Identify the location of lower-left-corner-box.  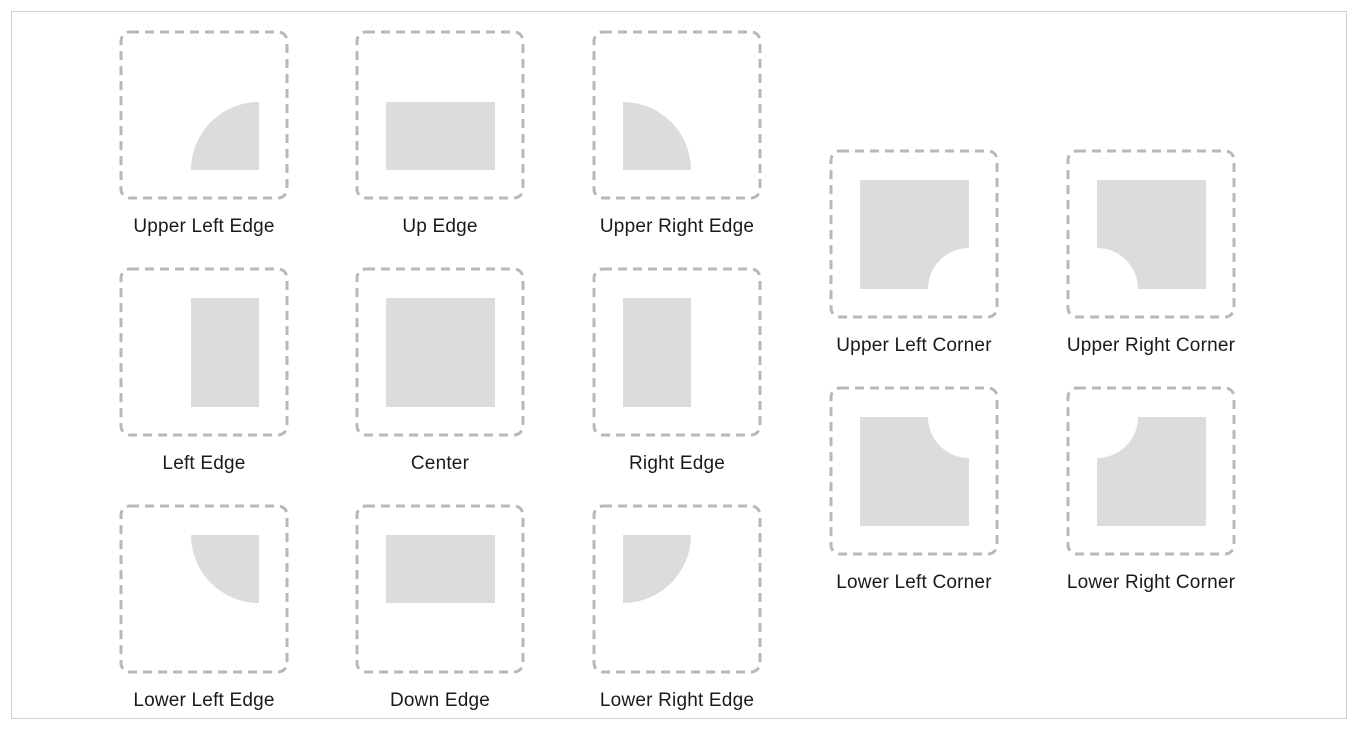
(914, 471).